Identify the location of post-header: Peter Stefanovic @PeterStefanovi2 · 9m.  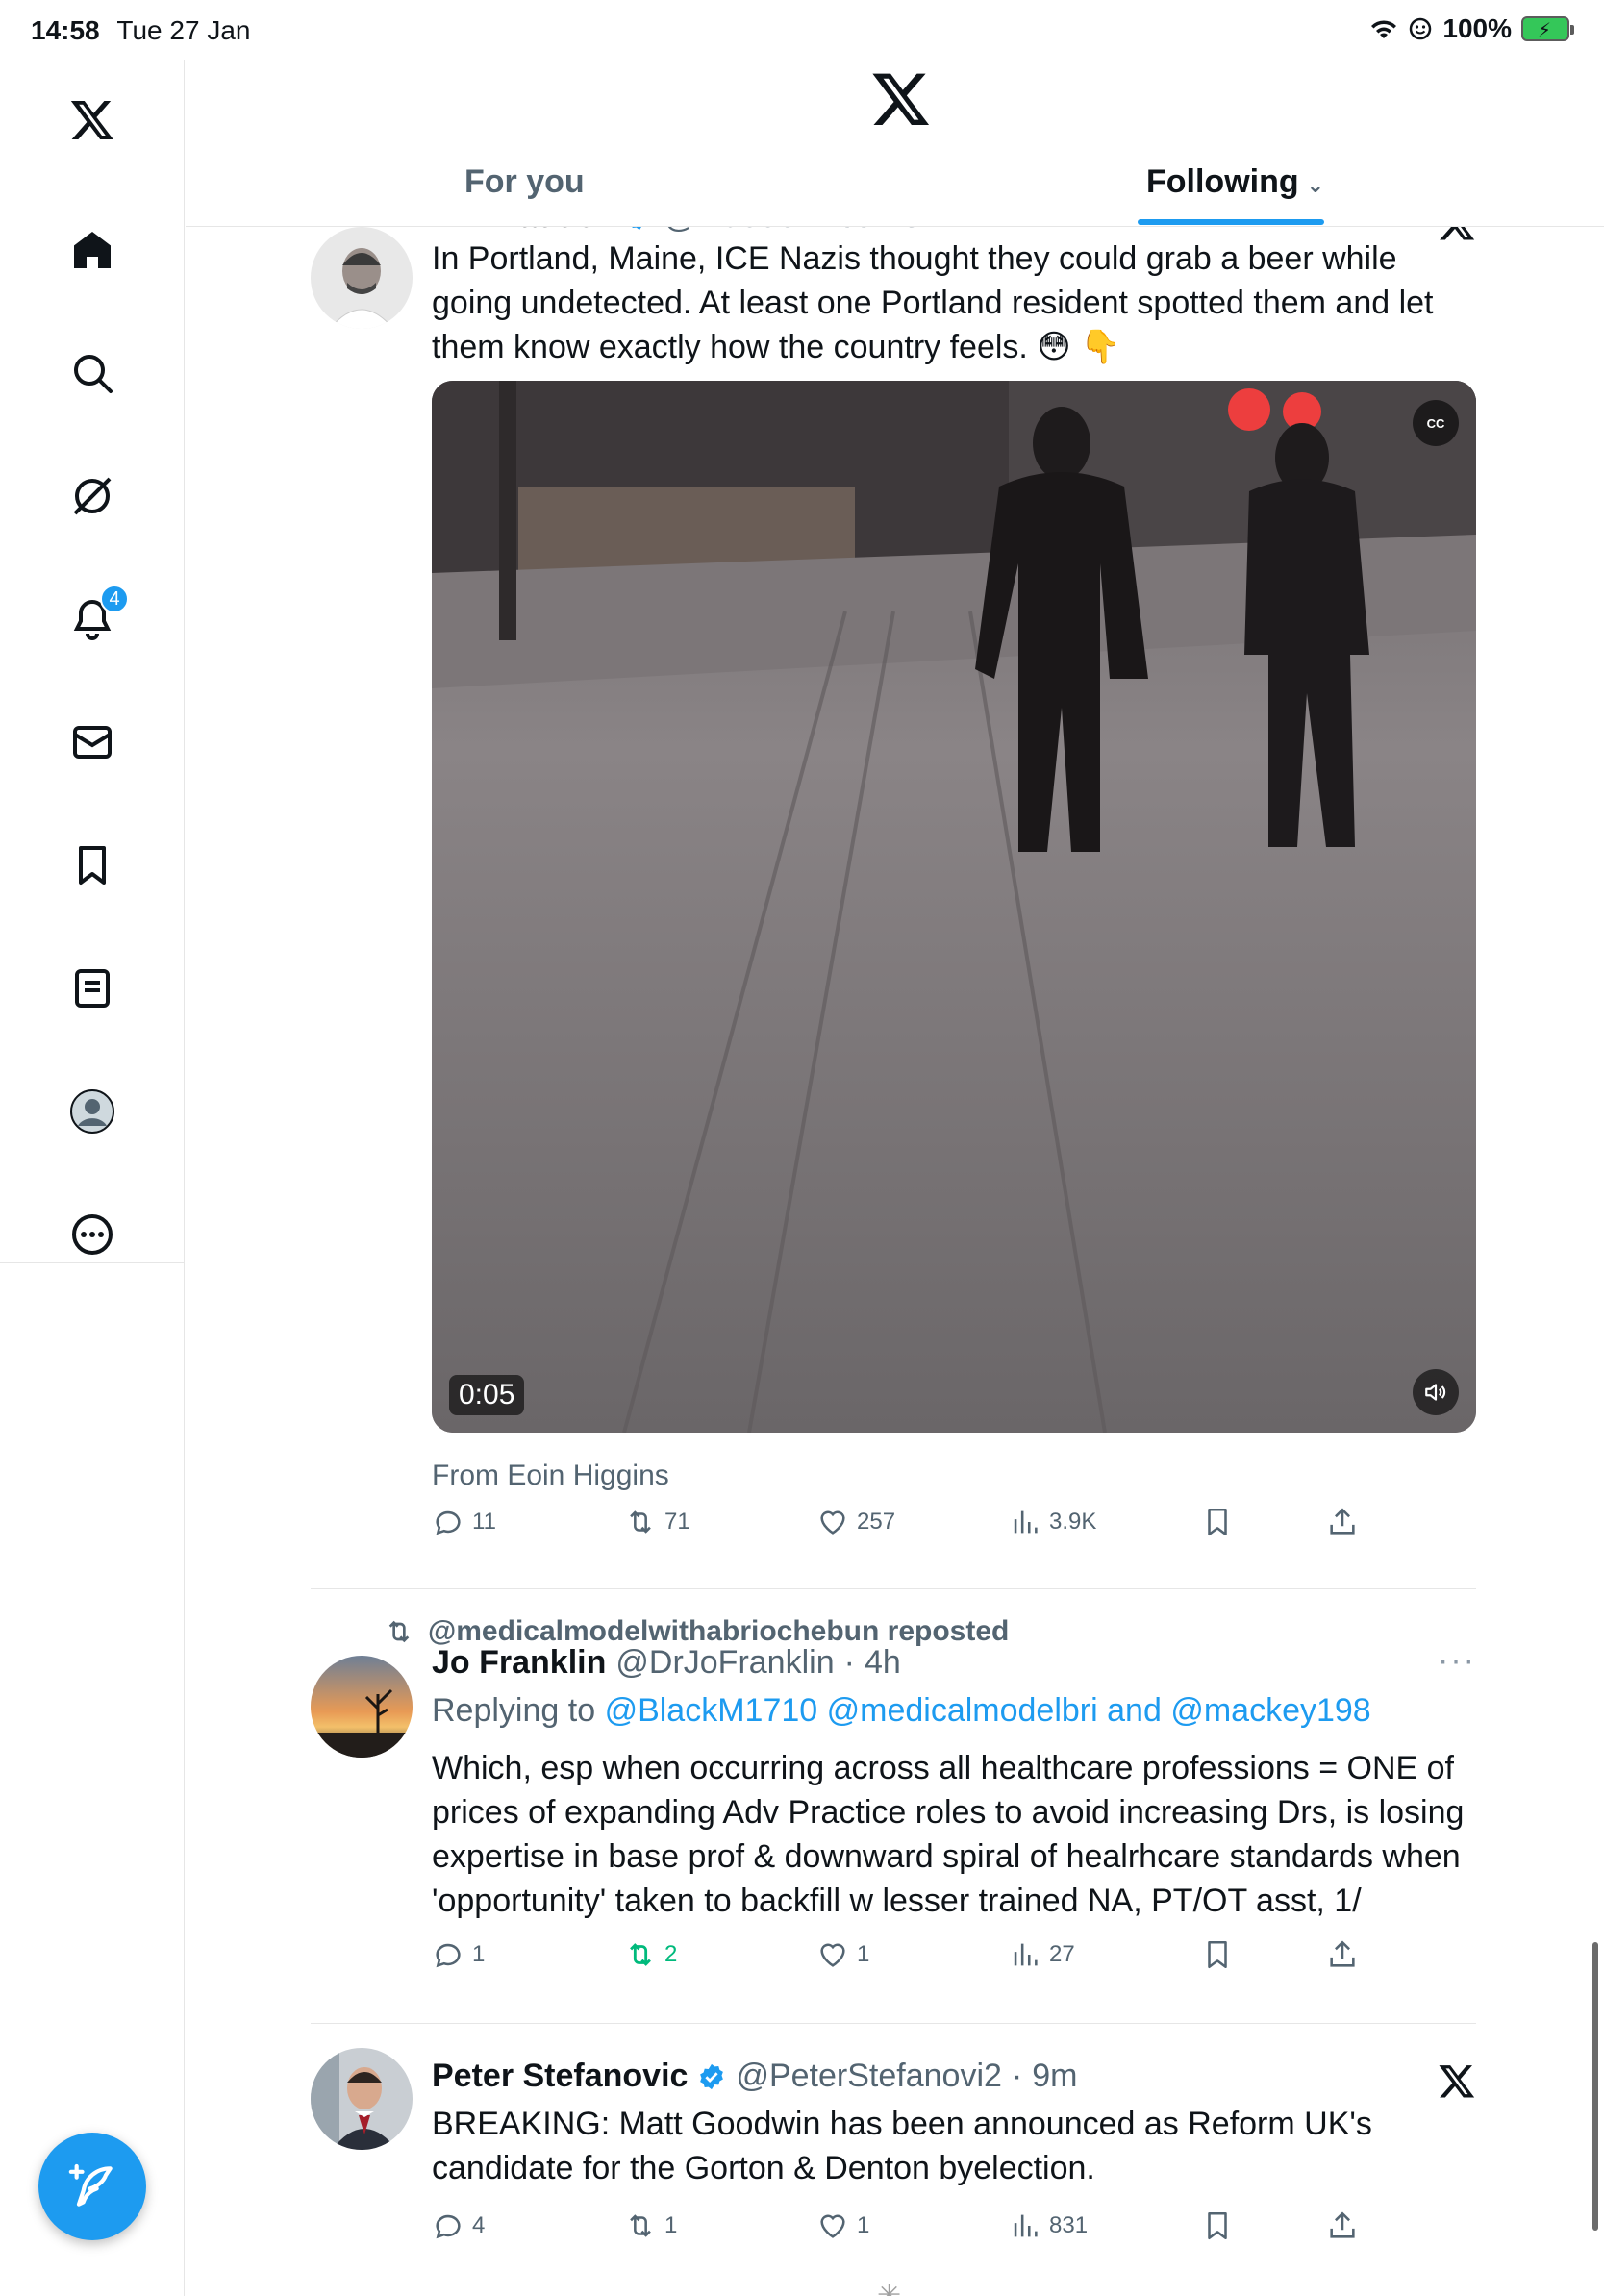
(754, 2076).